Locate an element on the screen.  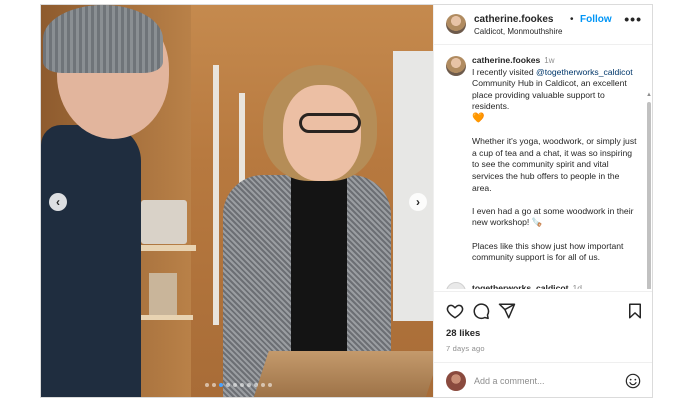
more-options-icon: ••• is located at coordinates (633, 19).